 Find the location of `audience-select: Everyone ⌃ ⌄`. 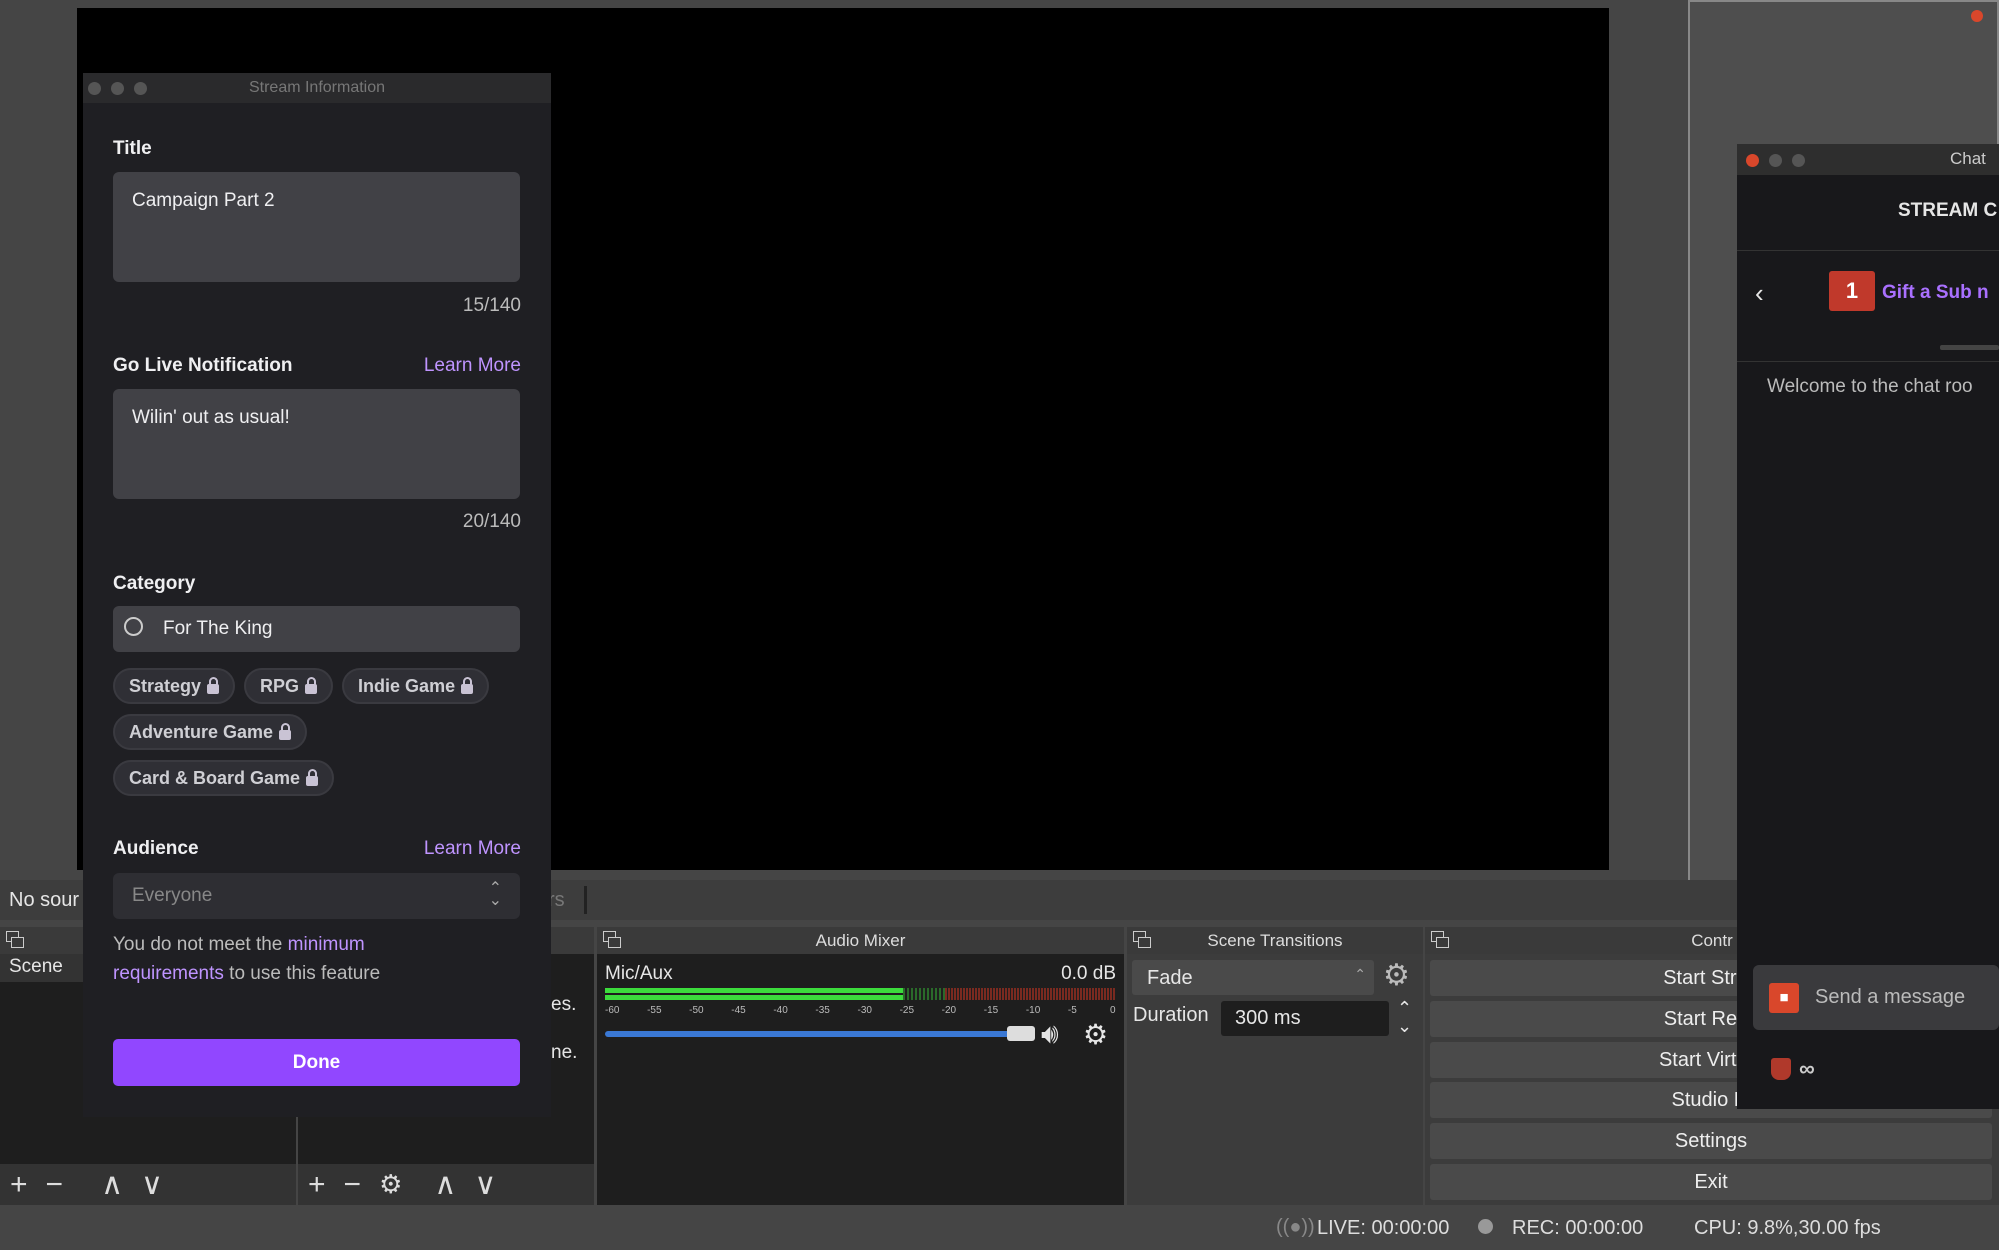

audience-select: Everyone ⌃ ⌄ is located at coordinates (316, 896).